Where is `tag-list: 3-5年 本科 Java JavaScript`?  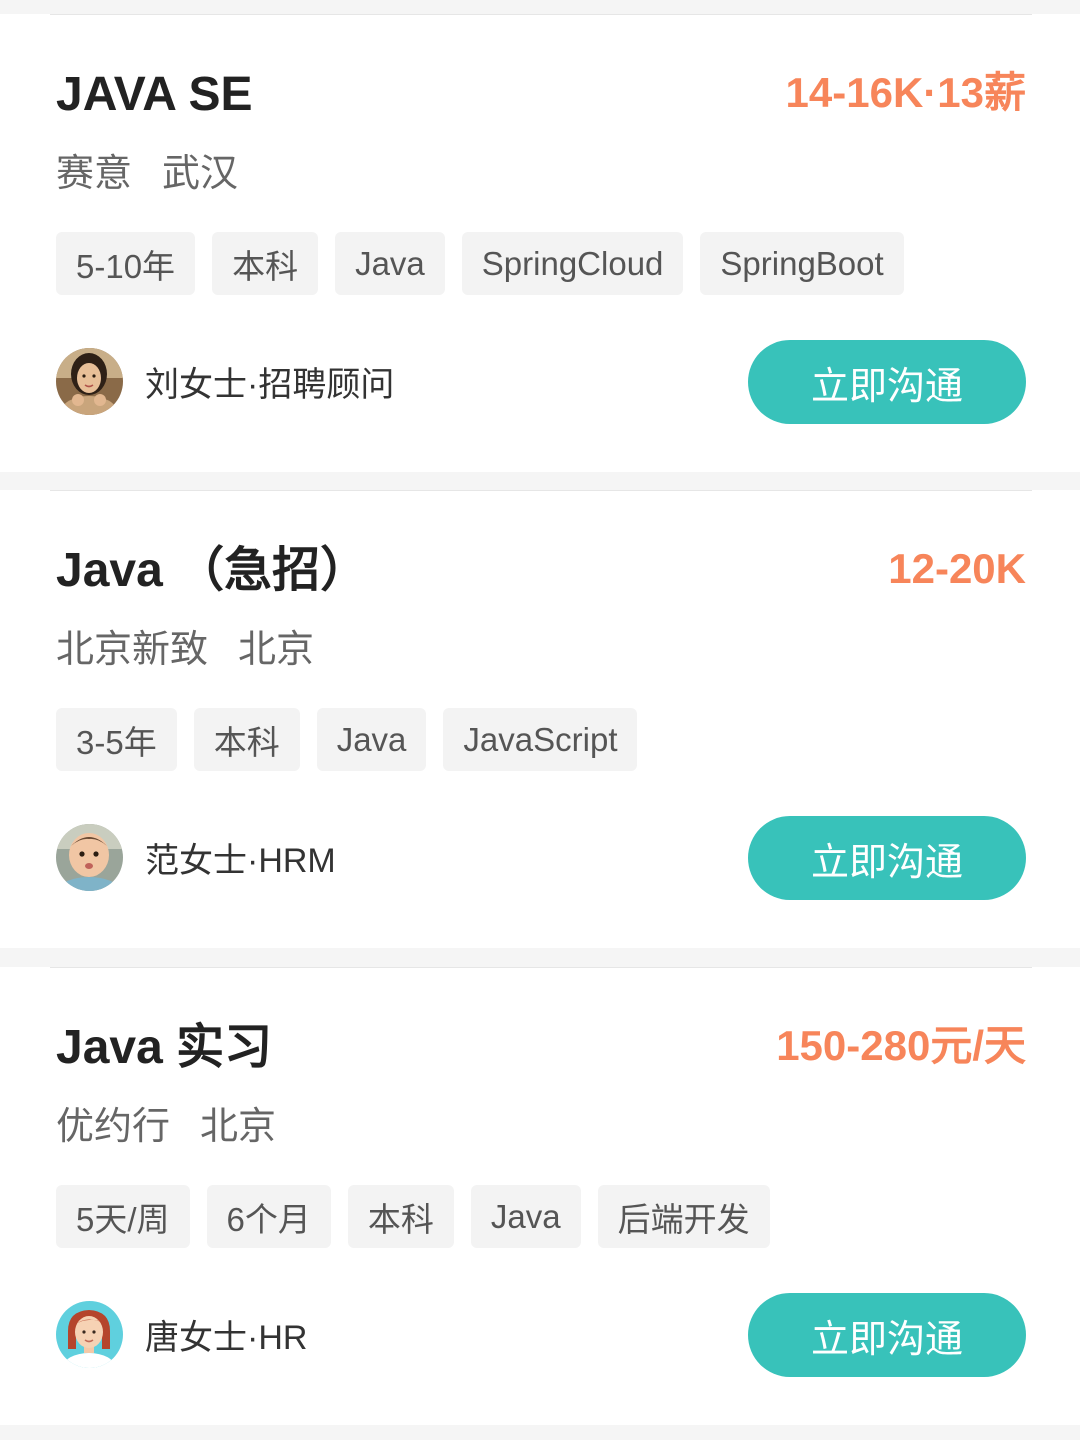
tag-list: 3-5年 本科 Java JavaScript is located at coordinates (347, 739).